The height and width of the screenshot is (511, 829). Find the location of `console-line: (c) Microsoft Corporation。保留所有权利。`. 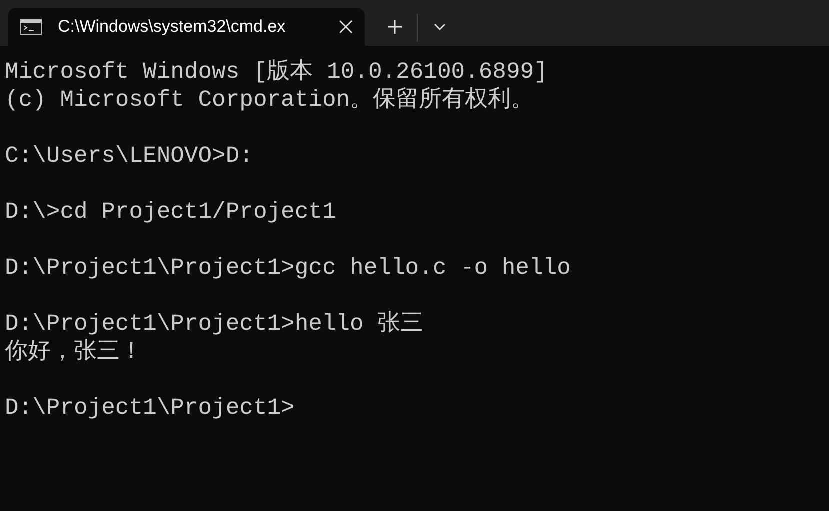

console-line: (c) Microsoft Corporation。保留所有权利。 is located at coordinates (269, 100).